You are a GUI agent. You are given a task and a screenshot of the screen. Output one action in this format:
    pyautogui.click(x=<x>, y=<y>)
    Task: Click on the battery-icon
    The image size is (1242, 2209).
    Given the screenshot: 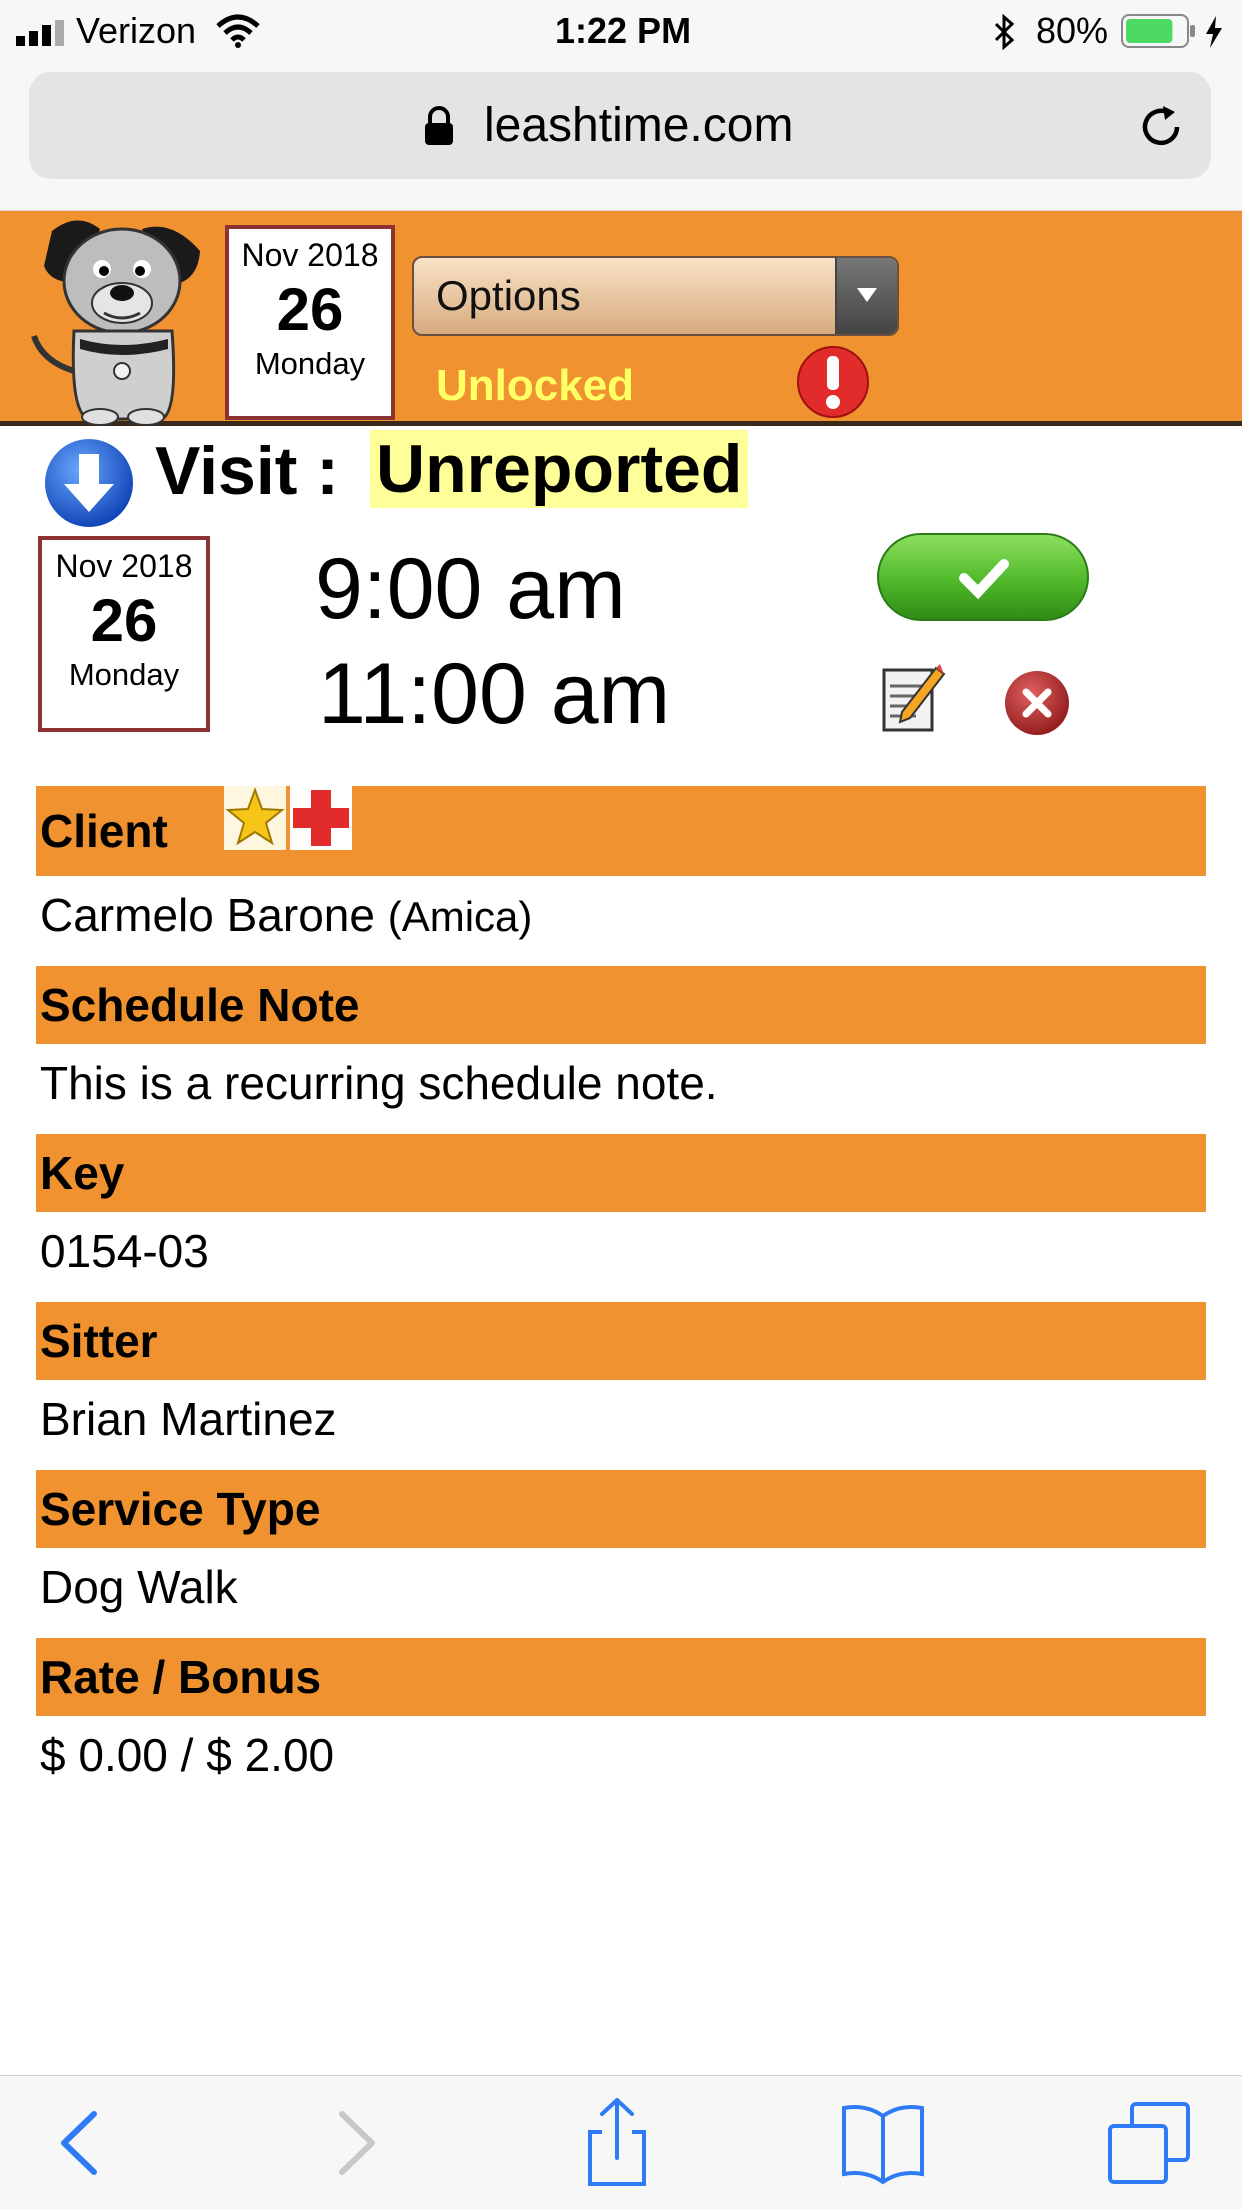 What is the action you would take?
    pyautogui.click(x=1158, y=31)
    